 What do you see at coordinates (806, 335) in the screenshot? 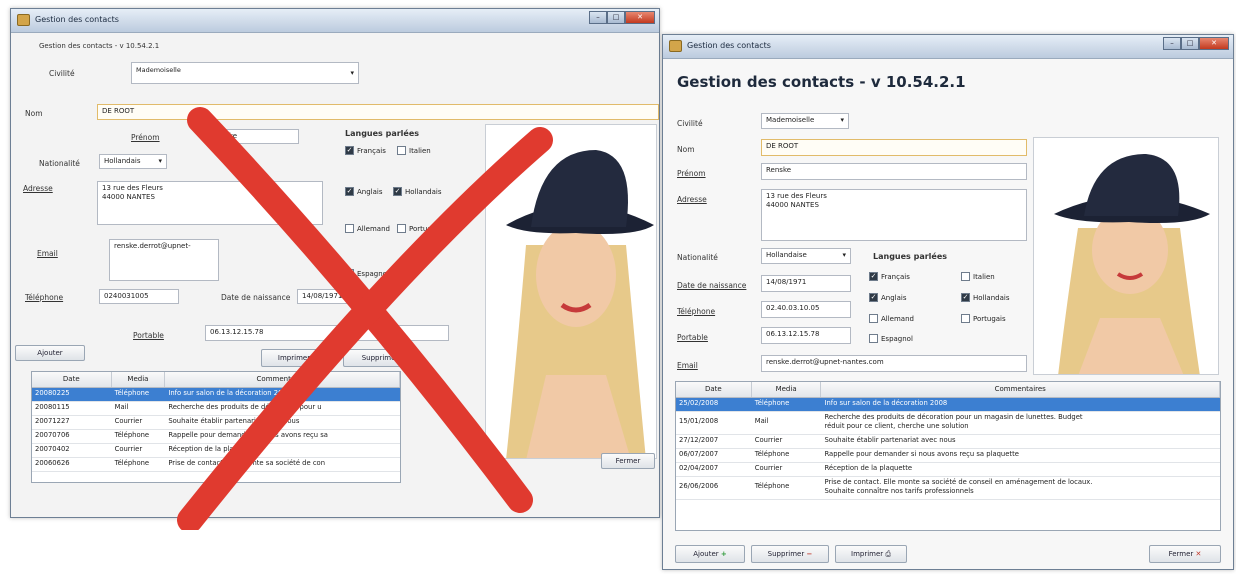
I see `new-portable-field: 06.13.12.15.78` at bounding box center [806, 335].